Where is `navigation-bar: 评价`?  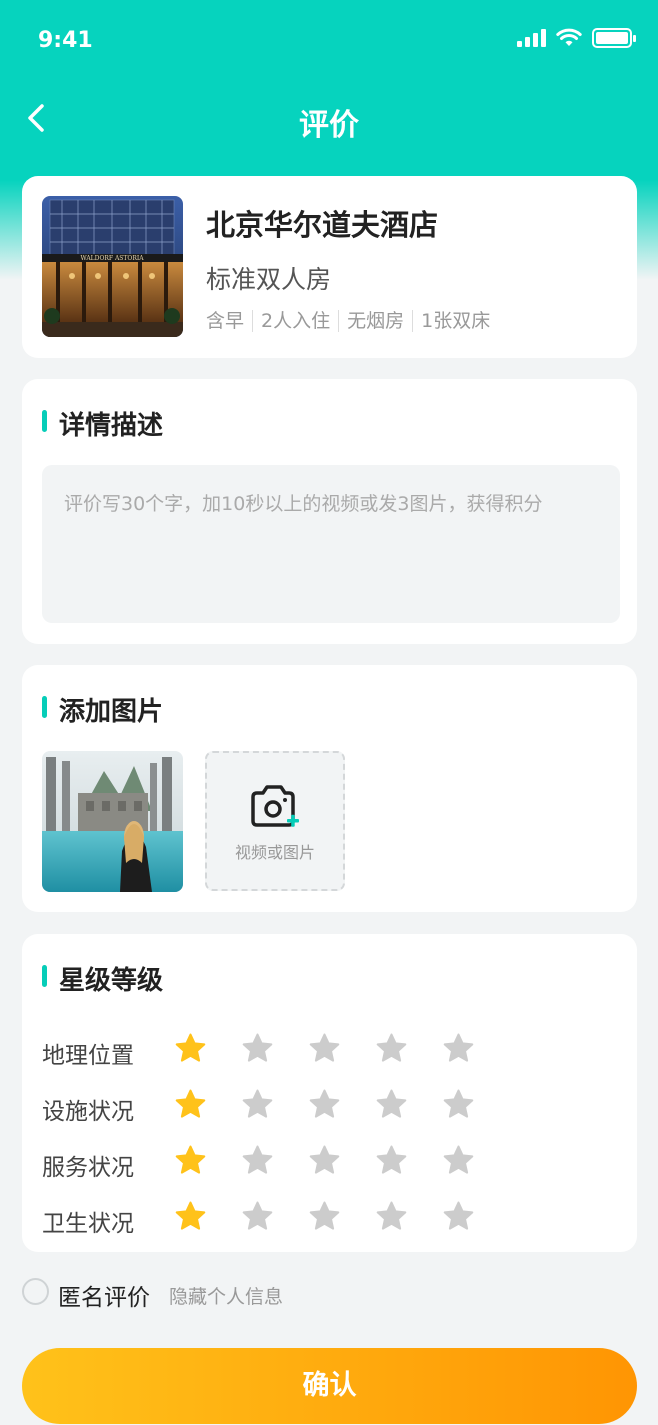 navigation-bar: 评价 is located at coordinates (329, 118).